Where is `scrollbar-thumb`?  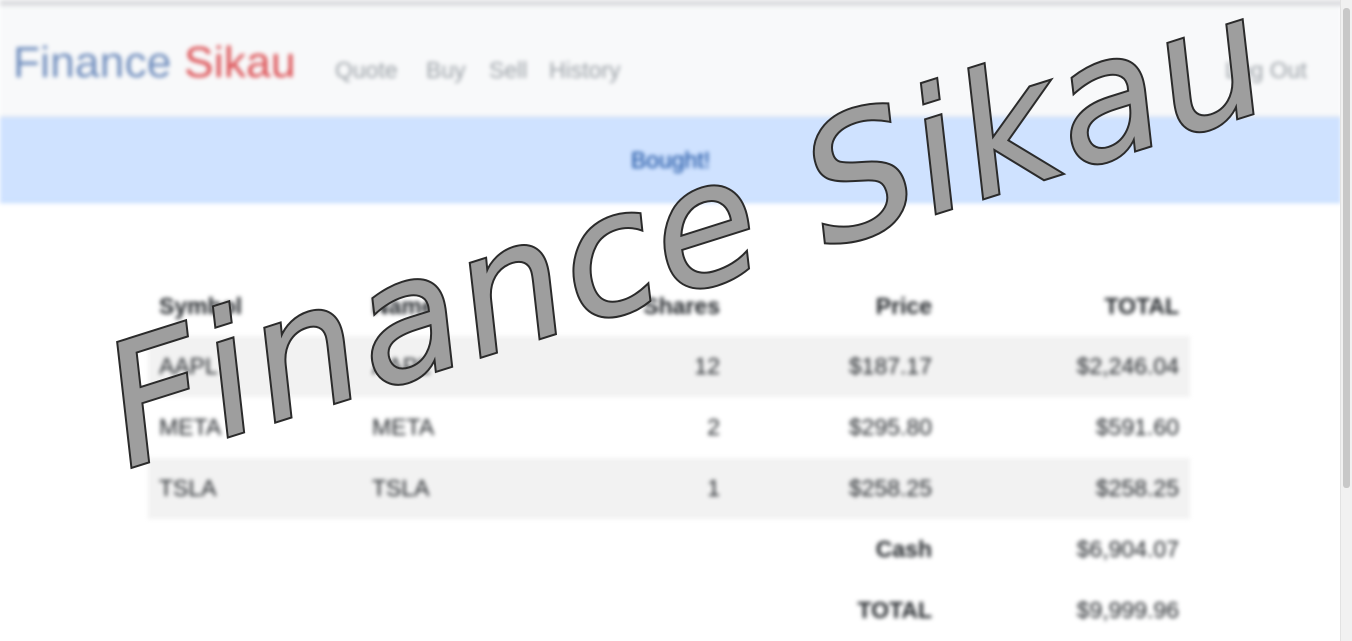
scrollbar-thumb is located at coordinates (1346, 248).